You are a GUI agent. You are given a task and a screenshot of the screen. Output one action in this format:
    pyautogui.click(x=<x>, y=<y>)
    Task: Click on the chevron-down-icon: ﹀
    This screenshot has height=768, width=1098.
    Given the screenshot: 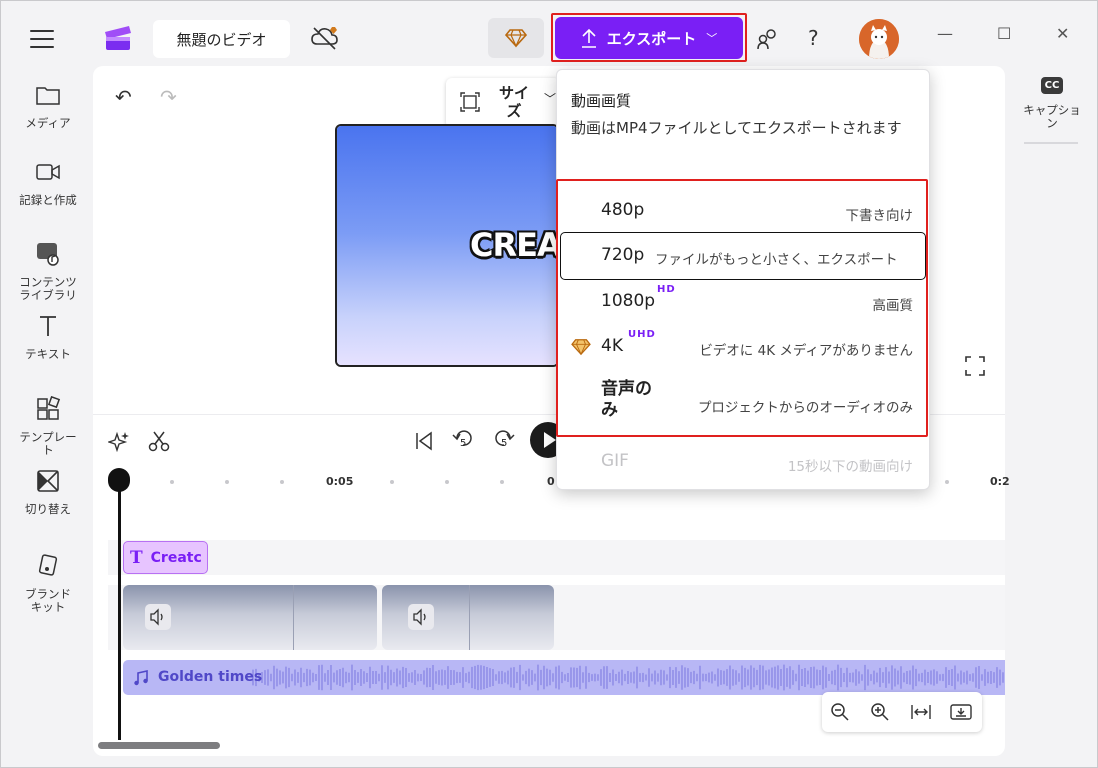 What is the action you would take?
    pyautogui.click(x=550, y=99)
    